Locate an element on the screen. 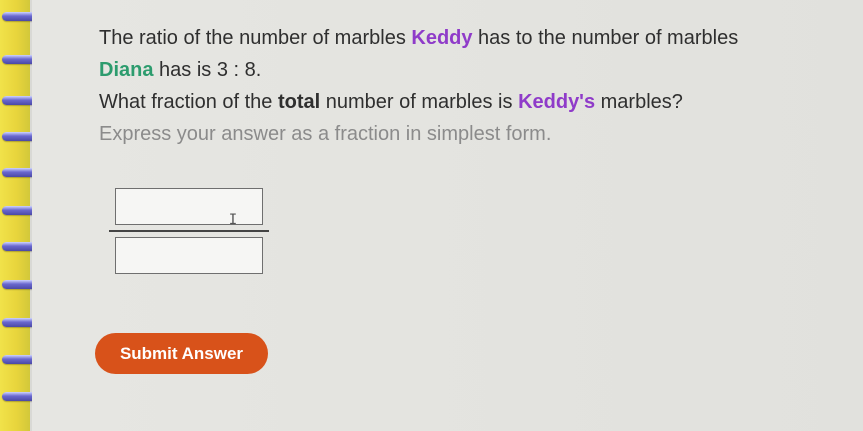 This screenshot has height=431, width=863. notebook-spiral is located at coordinates (15, 215).